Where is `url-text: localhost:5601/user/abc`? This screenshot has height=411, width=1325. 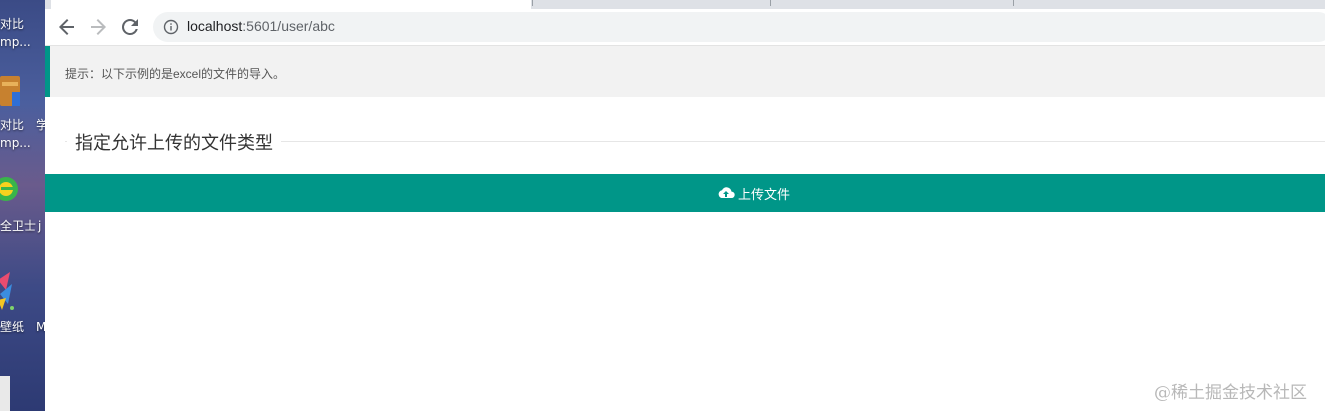
url-text: localhost:5601/user/abc is located at coordinates (261, 26).